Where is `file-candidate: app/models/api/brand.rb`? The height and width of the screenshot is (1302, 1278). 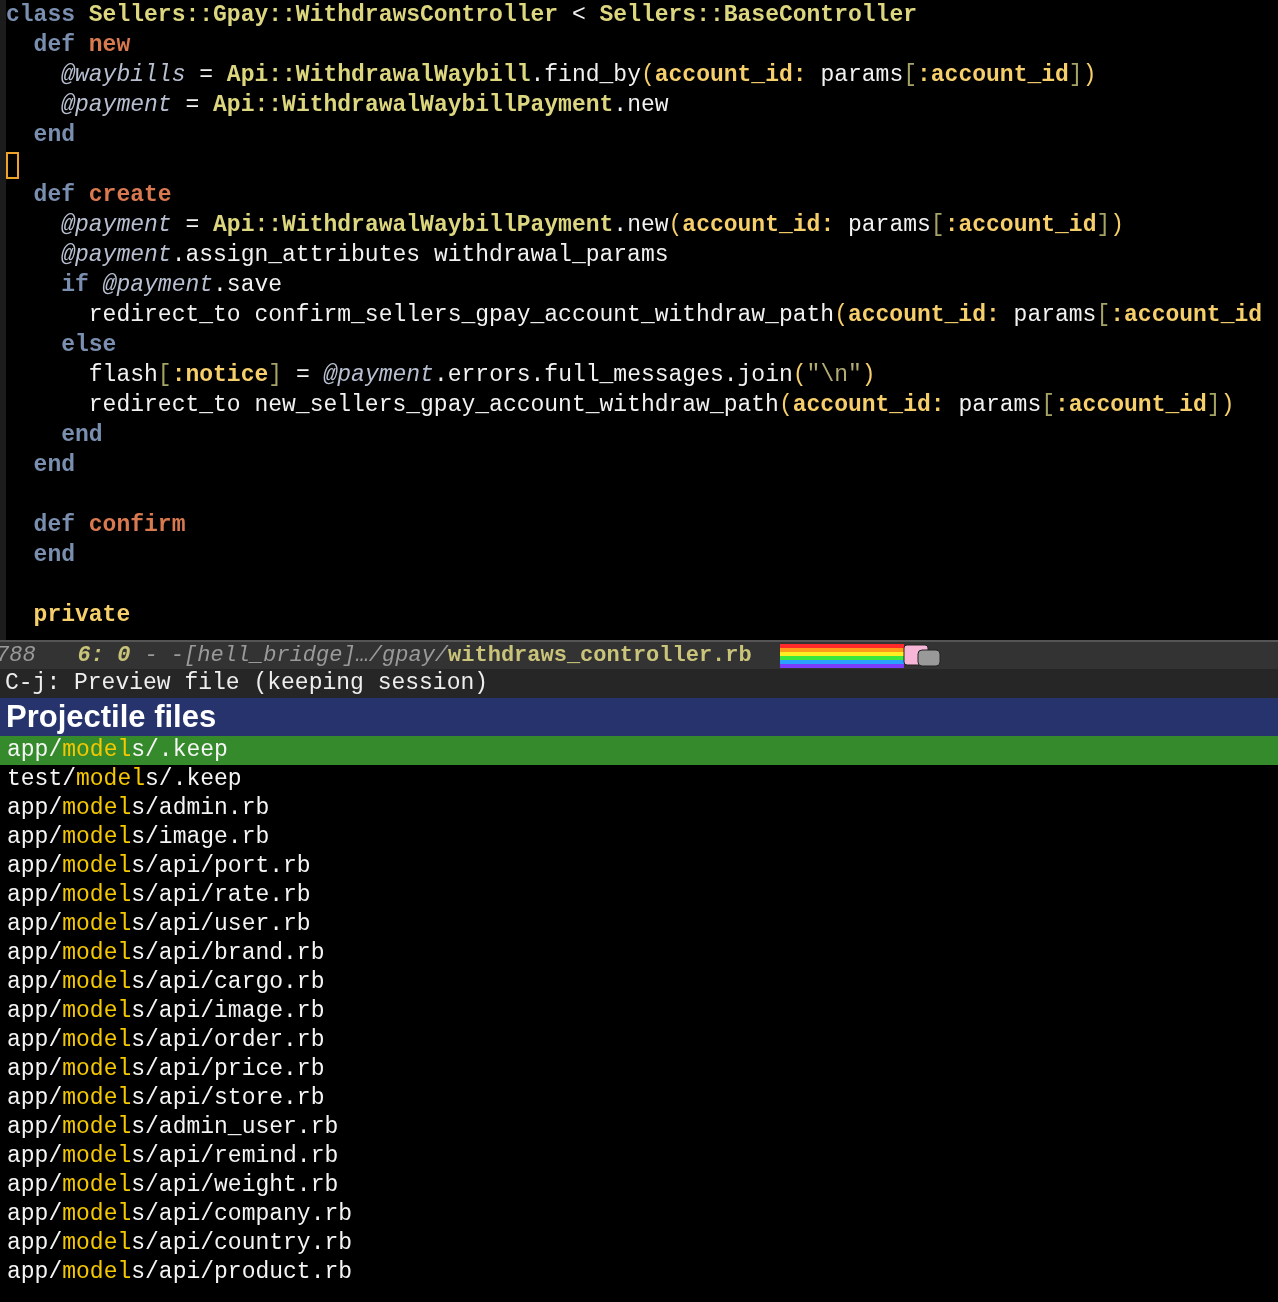
file-candidate: app/models/api/brand.rb is located at coordinates (639, 953).